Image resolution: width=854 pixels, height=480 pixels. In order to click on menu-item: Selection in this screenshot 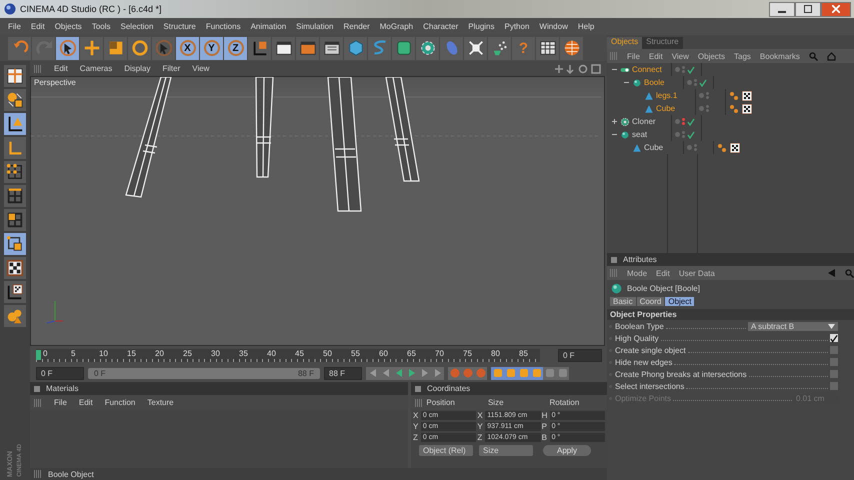, I will do `click(137, 26)`.